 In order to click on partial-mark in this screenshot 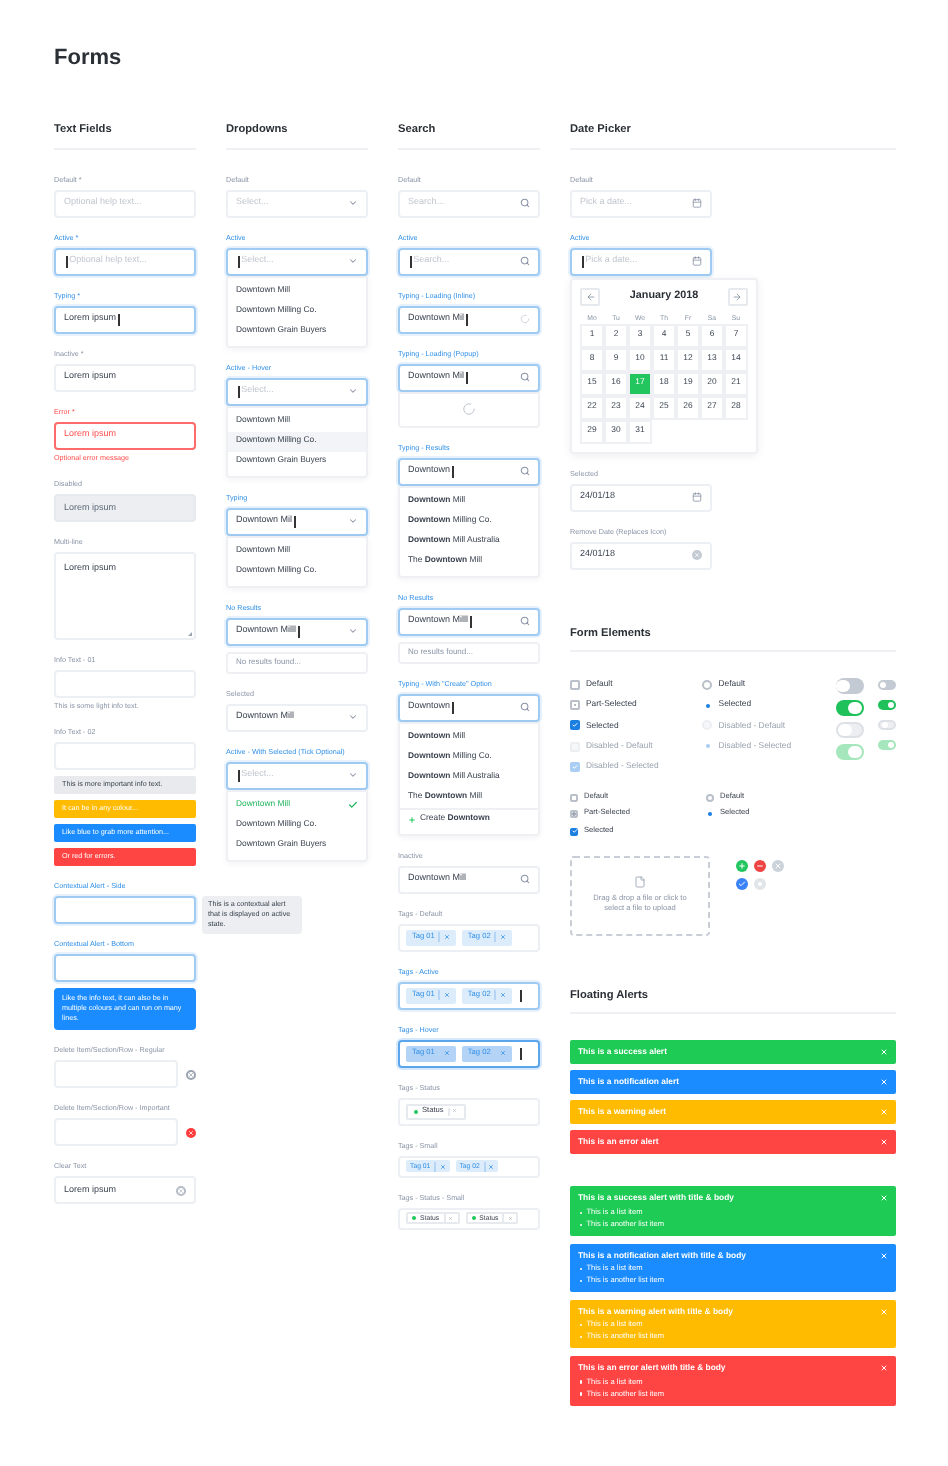, I will do `click(574, 814)`.